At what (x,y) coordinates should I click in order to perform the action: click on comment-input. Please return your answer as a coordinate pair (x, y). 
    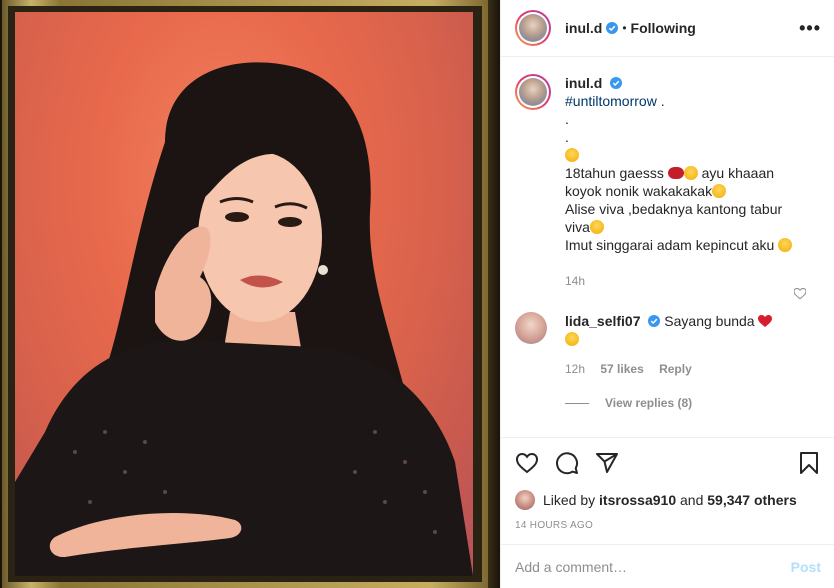
    Looking at the image, I should click on (653, 566).